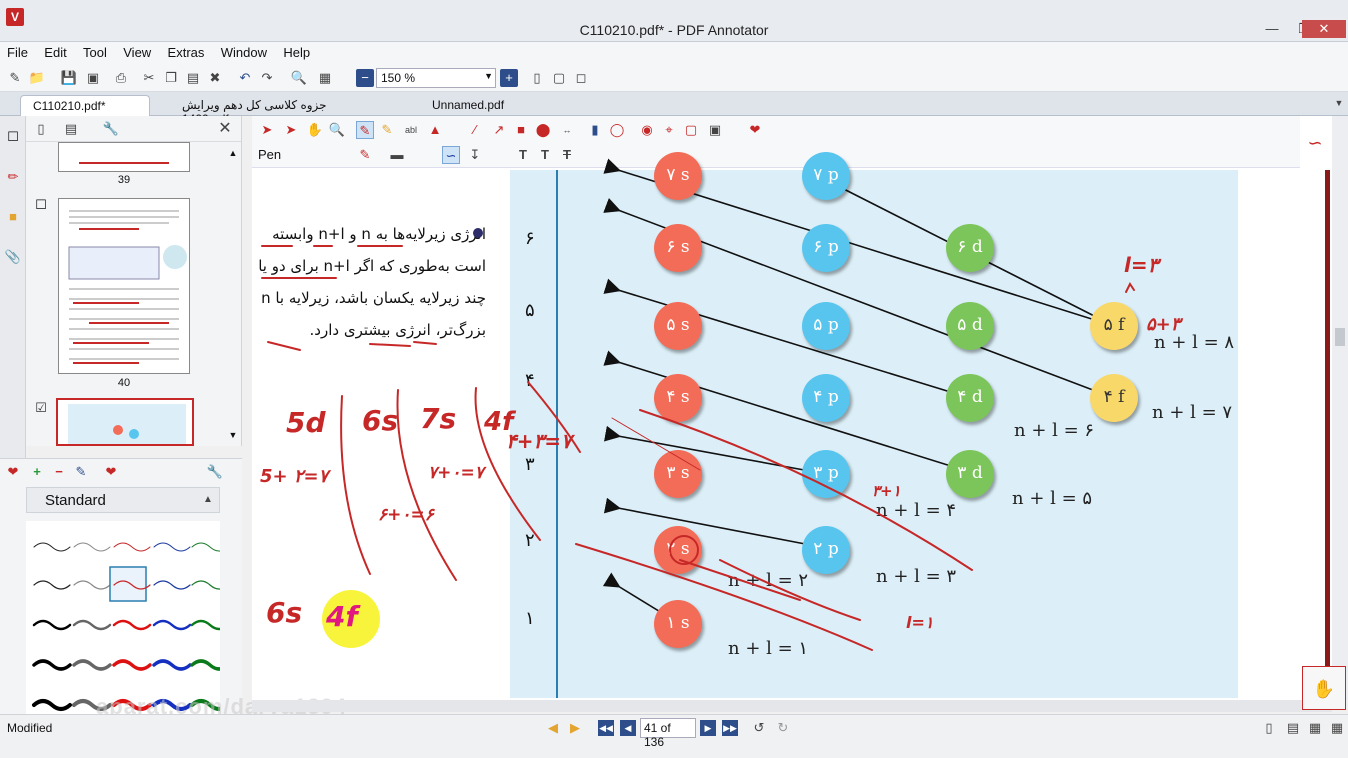  What do you see at coordinates (628, 728) in the screenshot?
I see `previous-page-icon: ◀` at bounding box center [628, 728].